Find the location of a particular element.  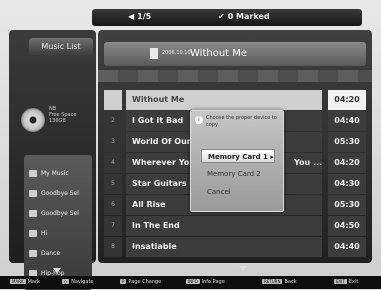

page-indicator: ◀ 1/5 is located at coordinates (139, 16).